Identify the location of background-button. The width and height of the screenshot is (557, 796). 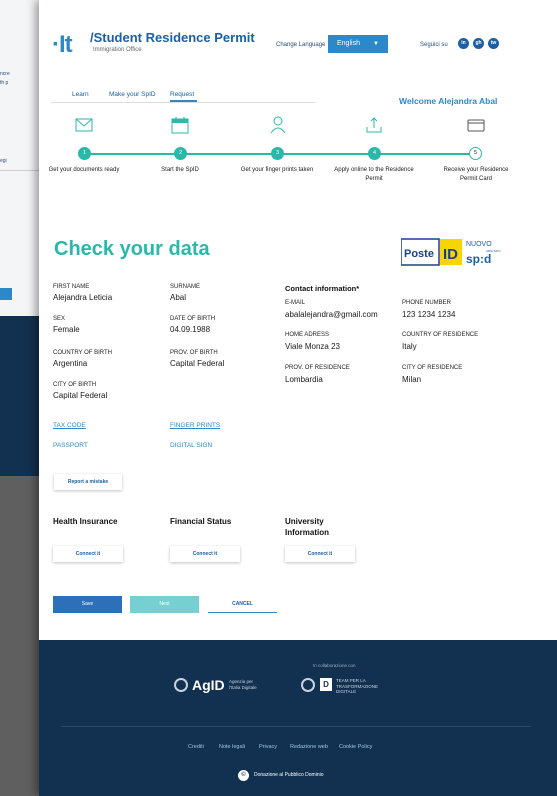
(6, 294).